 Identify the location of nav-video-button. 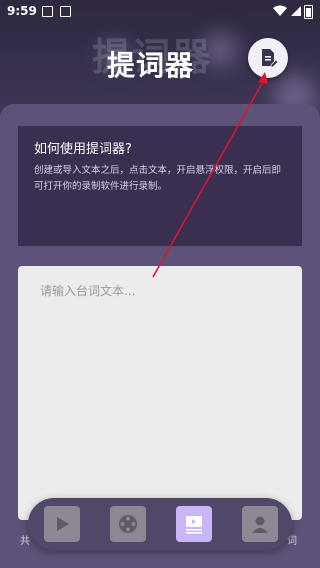
(128, 524).